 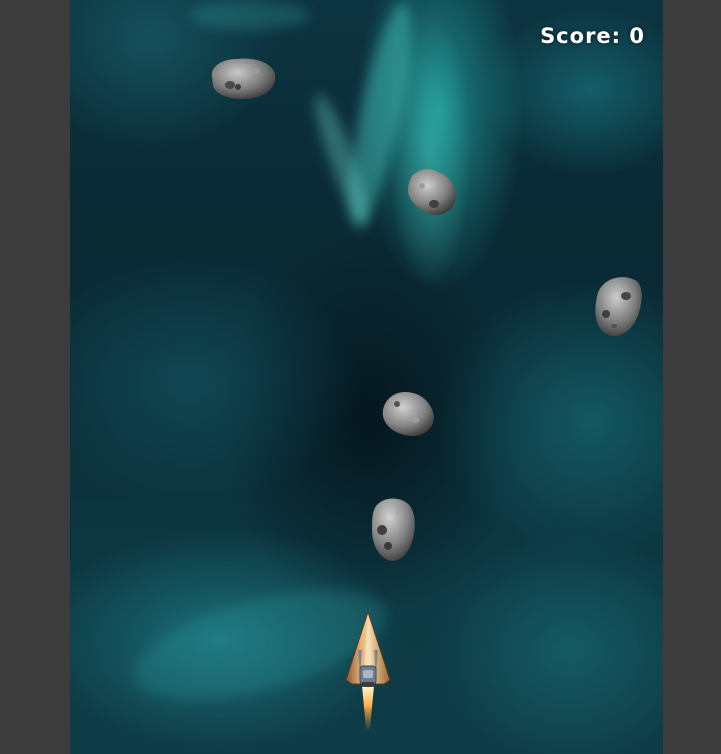 What do you see at coordinates (581, 36) in the screenshot?
I see `score-label: Score:` at bounding box center [581, 36].